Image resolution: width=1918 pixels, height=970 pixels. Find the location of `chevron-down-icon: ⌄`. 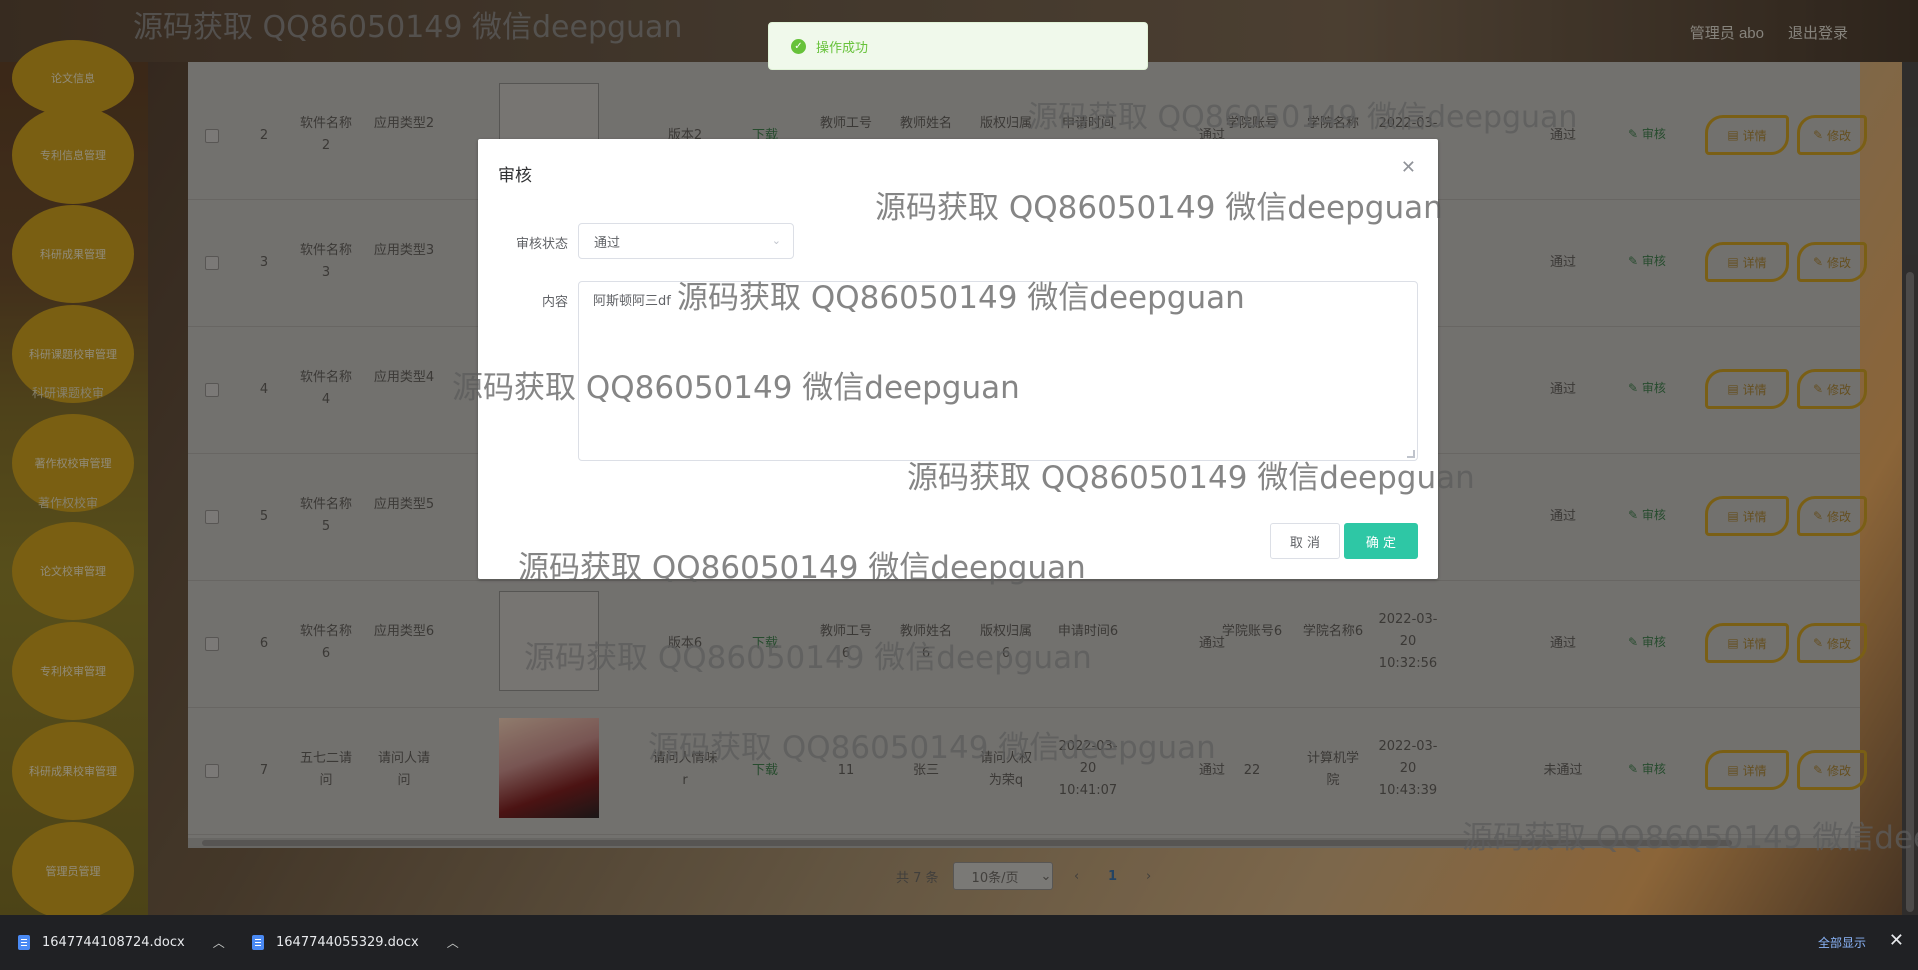

chevron-down-icon: ⌄ is located at coordinates (776, 240).